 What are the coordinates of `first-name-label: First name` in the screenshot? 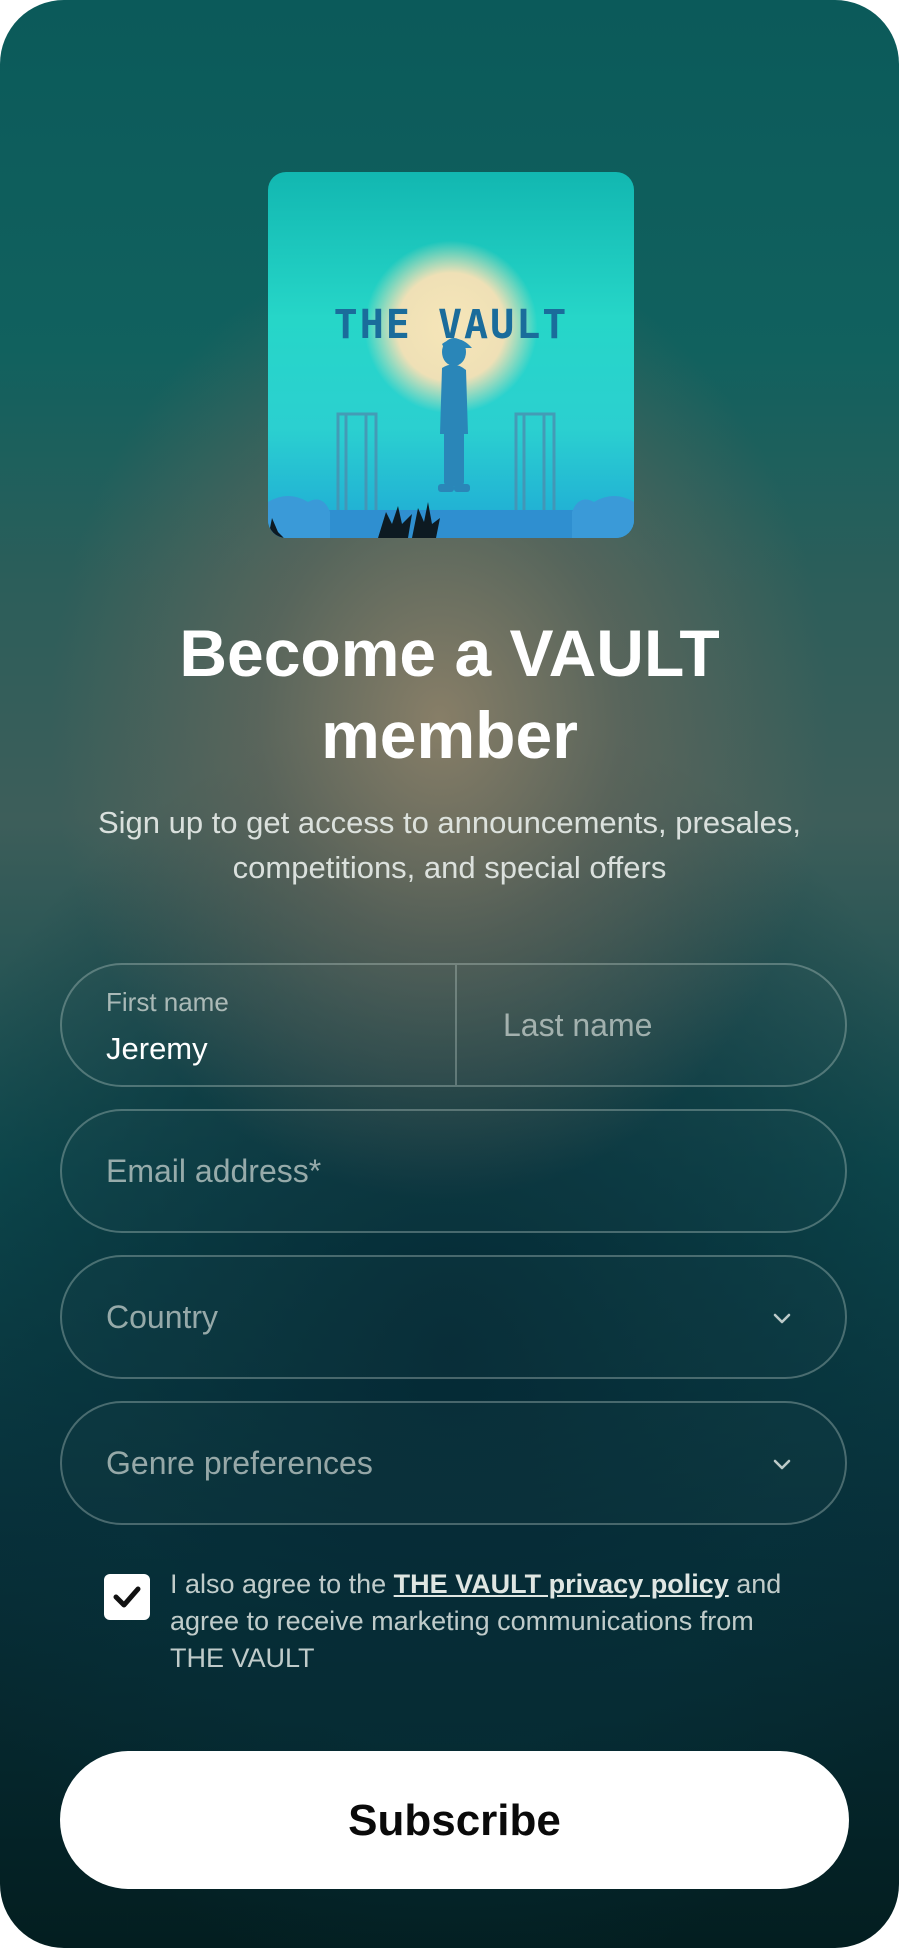 It's located at (167, 1002).